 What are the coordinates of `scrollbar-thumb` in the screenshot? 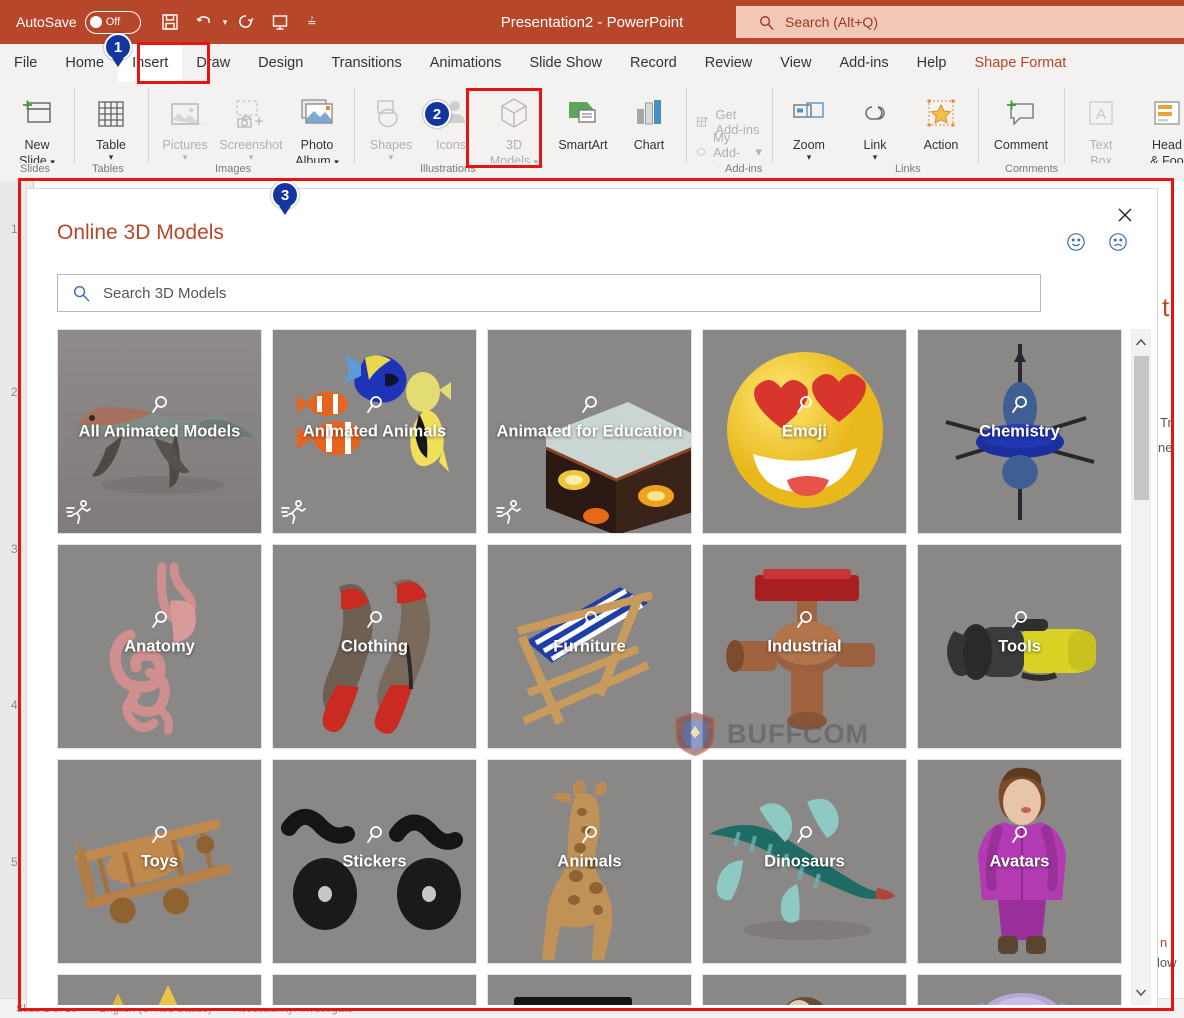 It's located at (1141, 428).